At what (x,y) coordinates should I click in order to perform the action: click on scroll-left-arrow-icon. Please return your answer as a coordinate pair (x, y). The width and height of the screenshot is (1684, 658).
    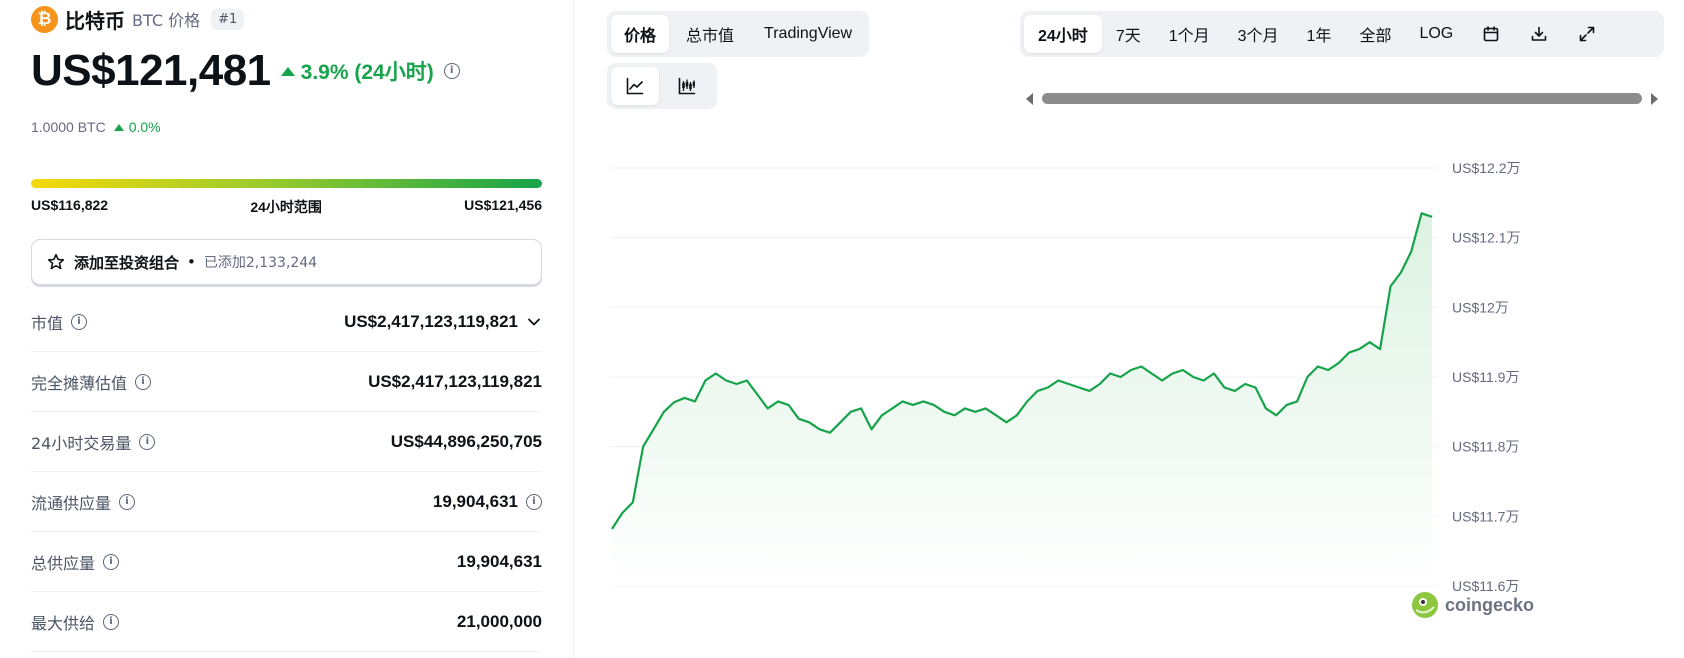
    Looking at the image, I should click on (1029, 99).